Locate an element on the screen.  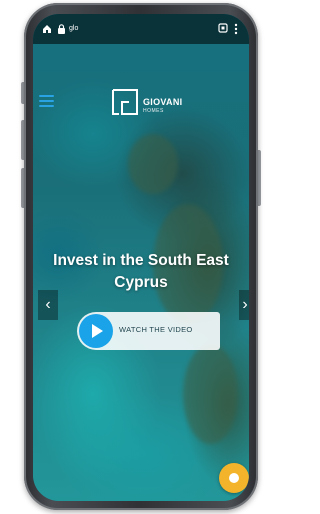
url-text: glo is located at coordinates (73, 29).